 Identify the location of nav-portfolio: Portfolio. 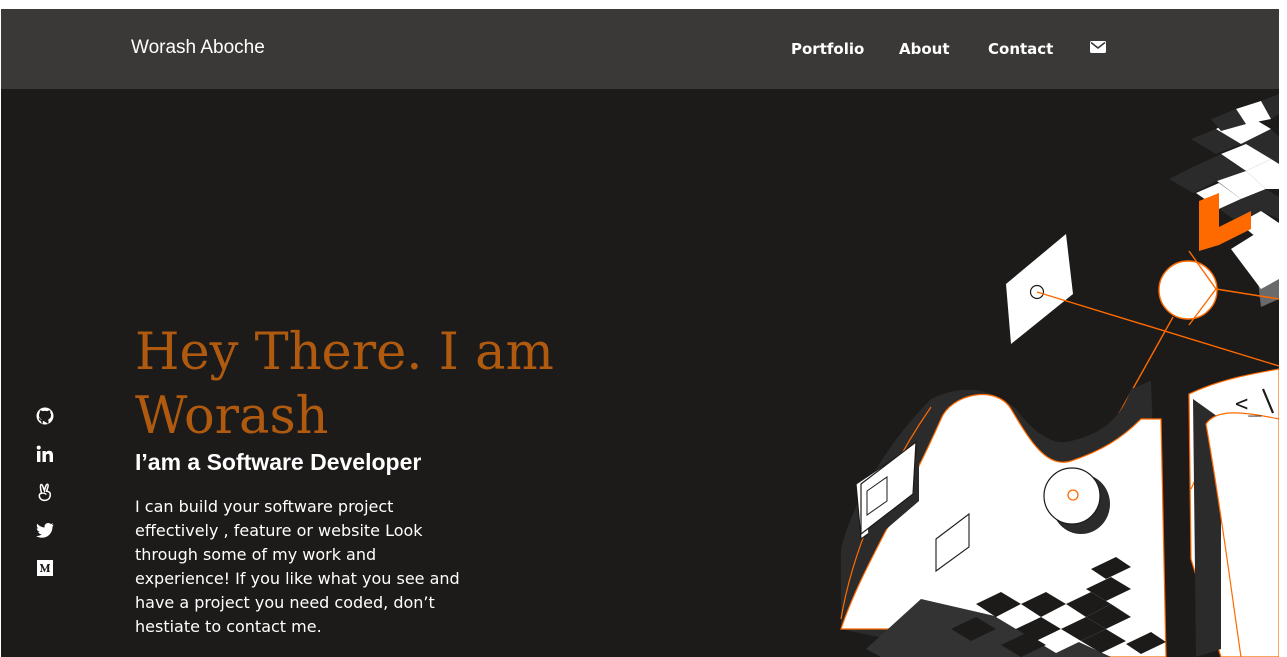
(827, 49).